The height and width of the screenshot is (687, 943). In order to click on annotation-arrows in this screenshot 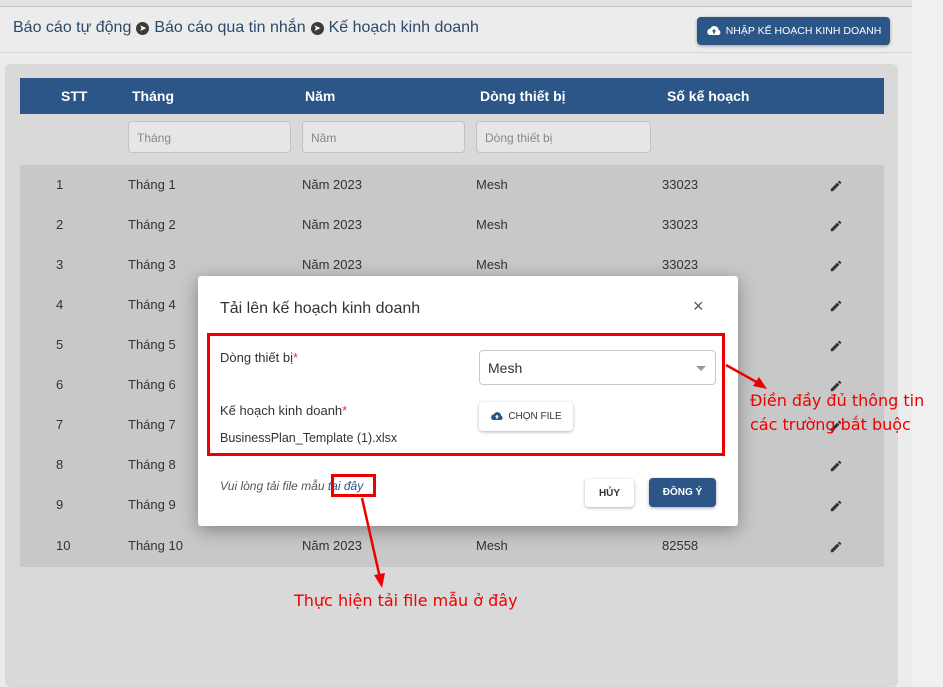, I will do `click(563, 475)`.